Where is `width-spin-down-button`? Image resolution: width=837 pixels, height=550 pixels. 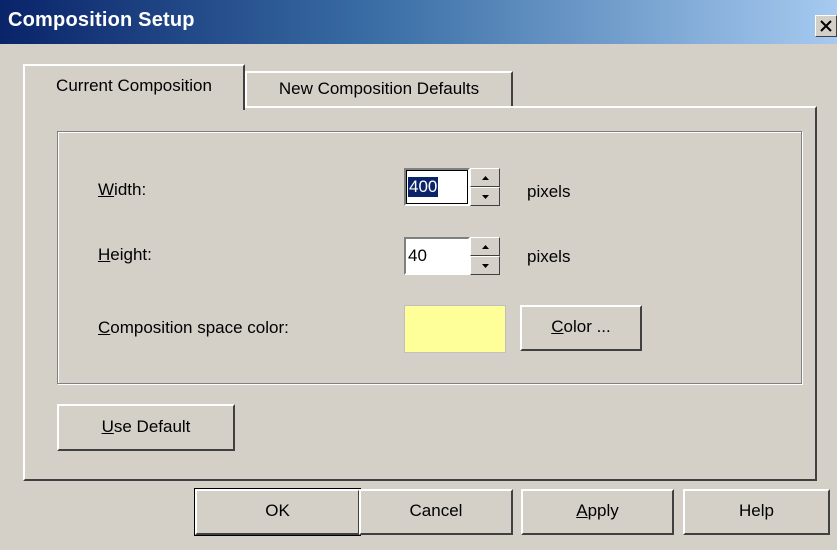 width-spin-down-button is located at coordinates (485, 196).